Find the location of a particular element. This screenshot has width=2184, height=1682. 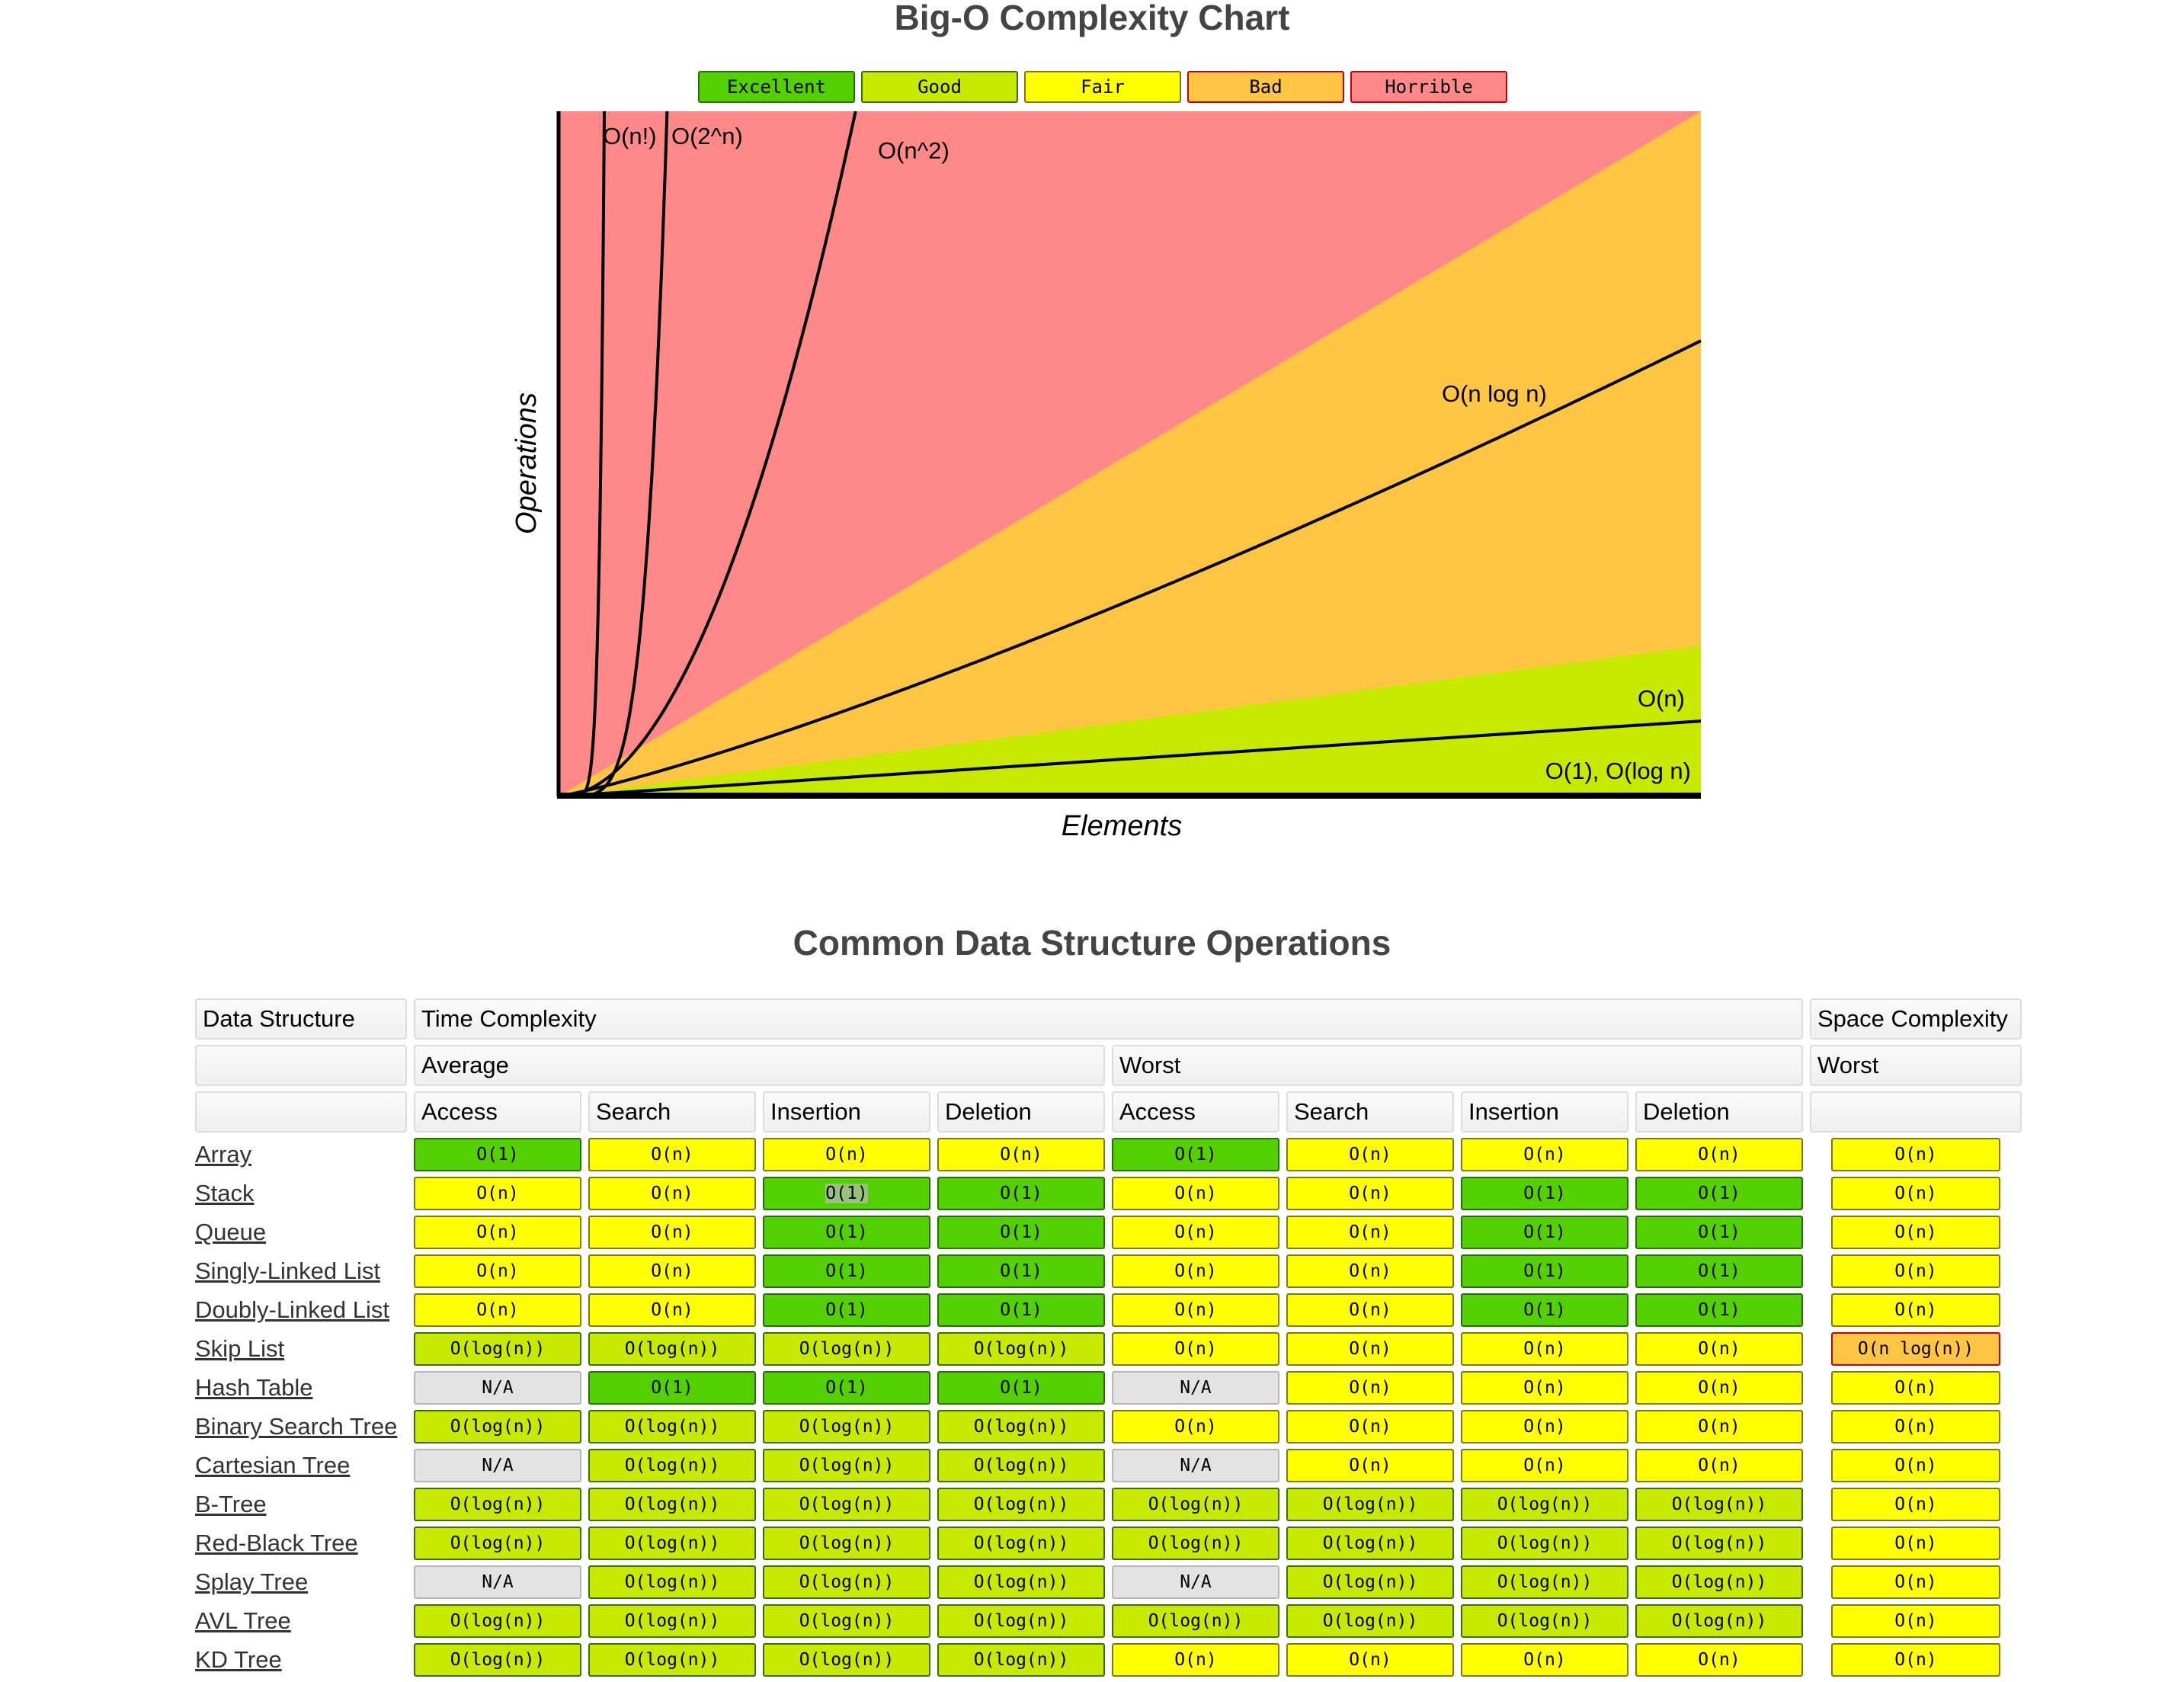

data-structure-link-hash-table: Hash Table is located at coordinates (254, 1387).